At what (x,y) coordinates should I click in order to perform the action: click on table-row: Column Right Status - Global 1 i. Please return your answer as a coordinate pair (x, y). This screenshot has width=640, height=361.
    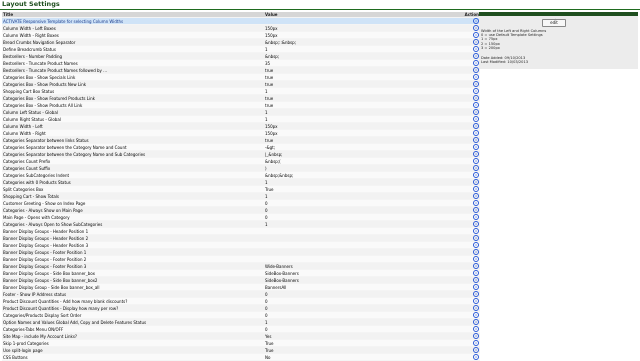
    Looking at the image, I should click on (241, 119).